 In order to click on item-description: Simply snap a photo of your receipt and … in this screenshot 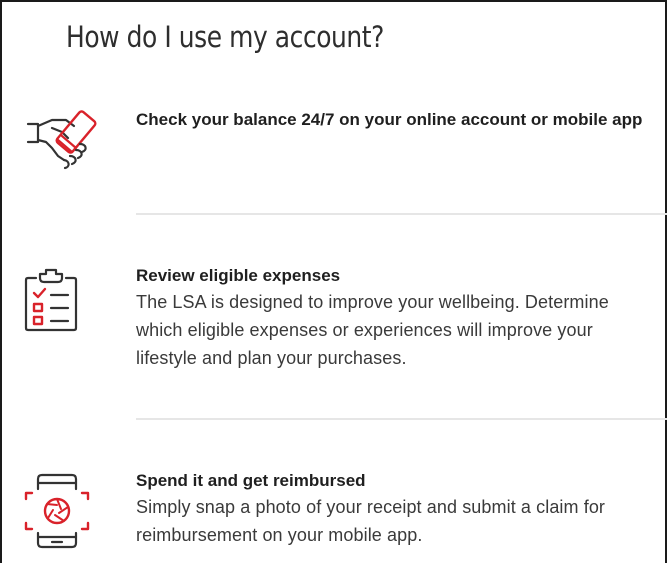, I will do `click(371, 521)`.